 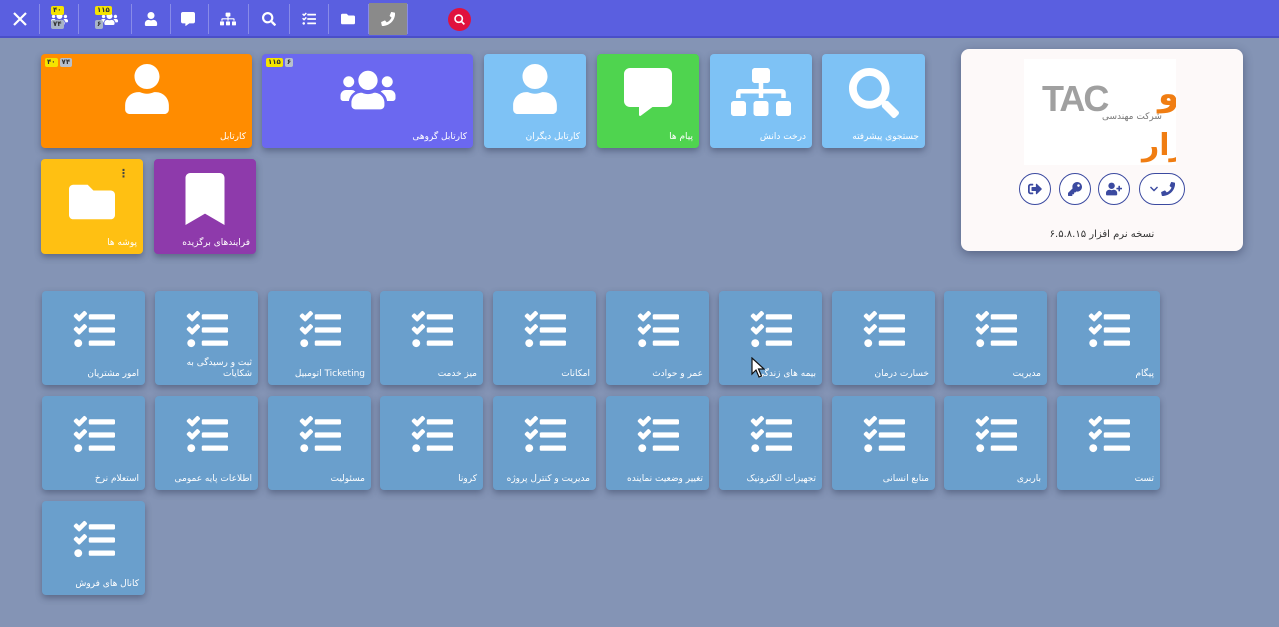 What do you see at coordinates (1127, 112) in the screenshot?
I see `company-logo: TAC تدرو شرکت مهندسی افزار` at bounding box center [1127, 112].